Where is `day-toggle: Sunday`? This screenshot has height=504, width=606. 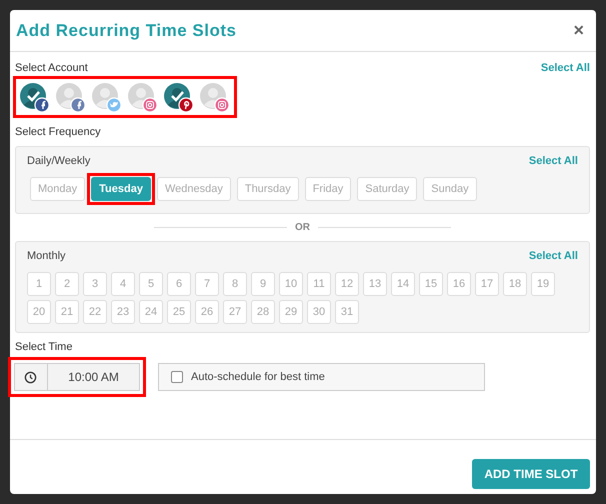
day-toggle: Sunday is located at coordinates (450, 189).